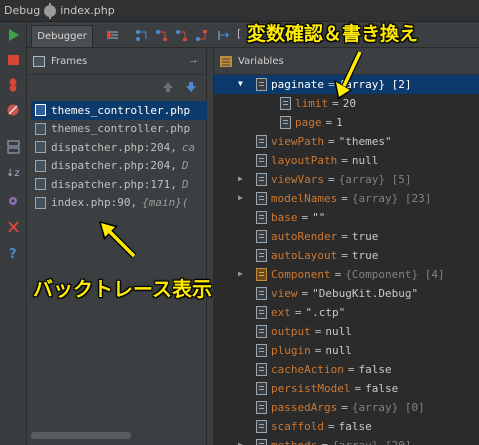 The image size is (479, 445). I want to click on frame-label: themes_controller.php, so click(121, 129).